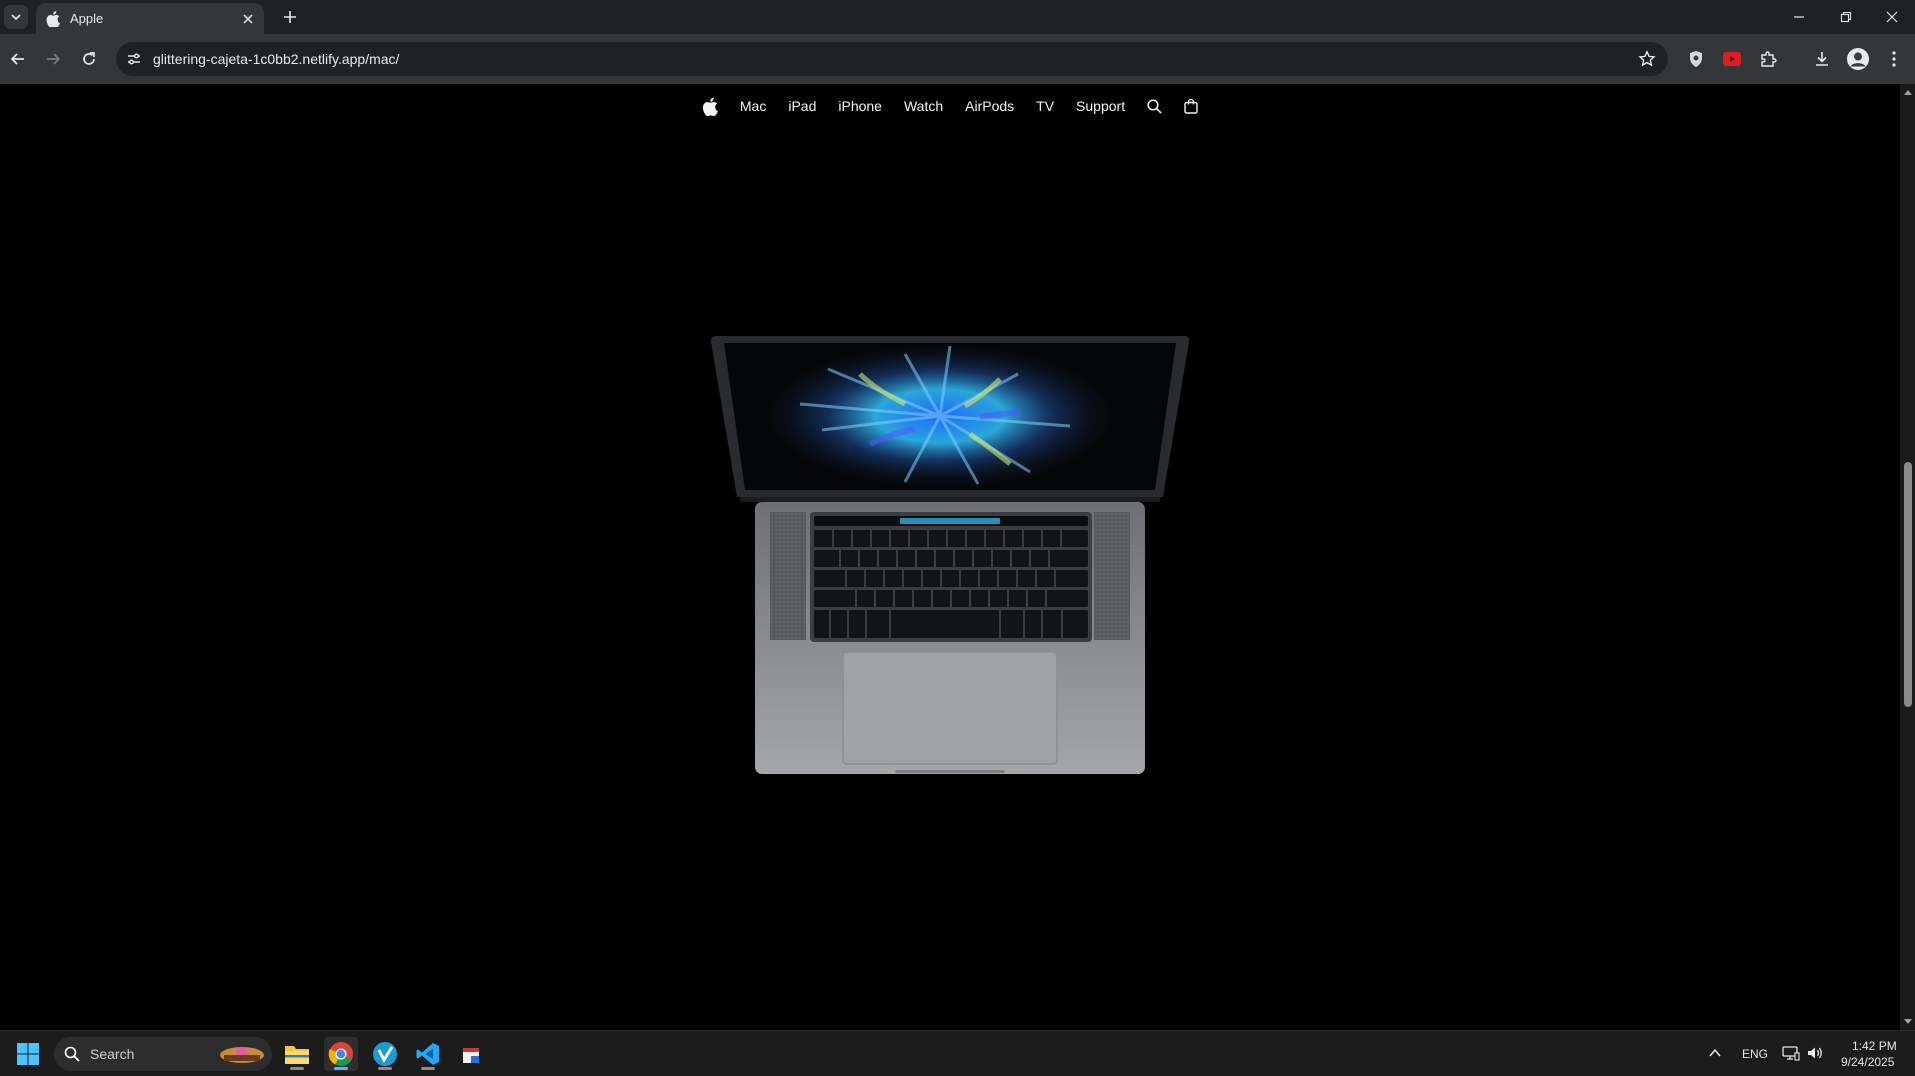 This screenshot has height=1076, width=1915. Describe the element at coordinates (341, 1068) in the screenshot. I see `active-indicator` at that location.